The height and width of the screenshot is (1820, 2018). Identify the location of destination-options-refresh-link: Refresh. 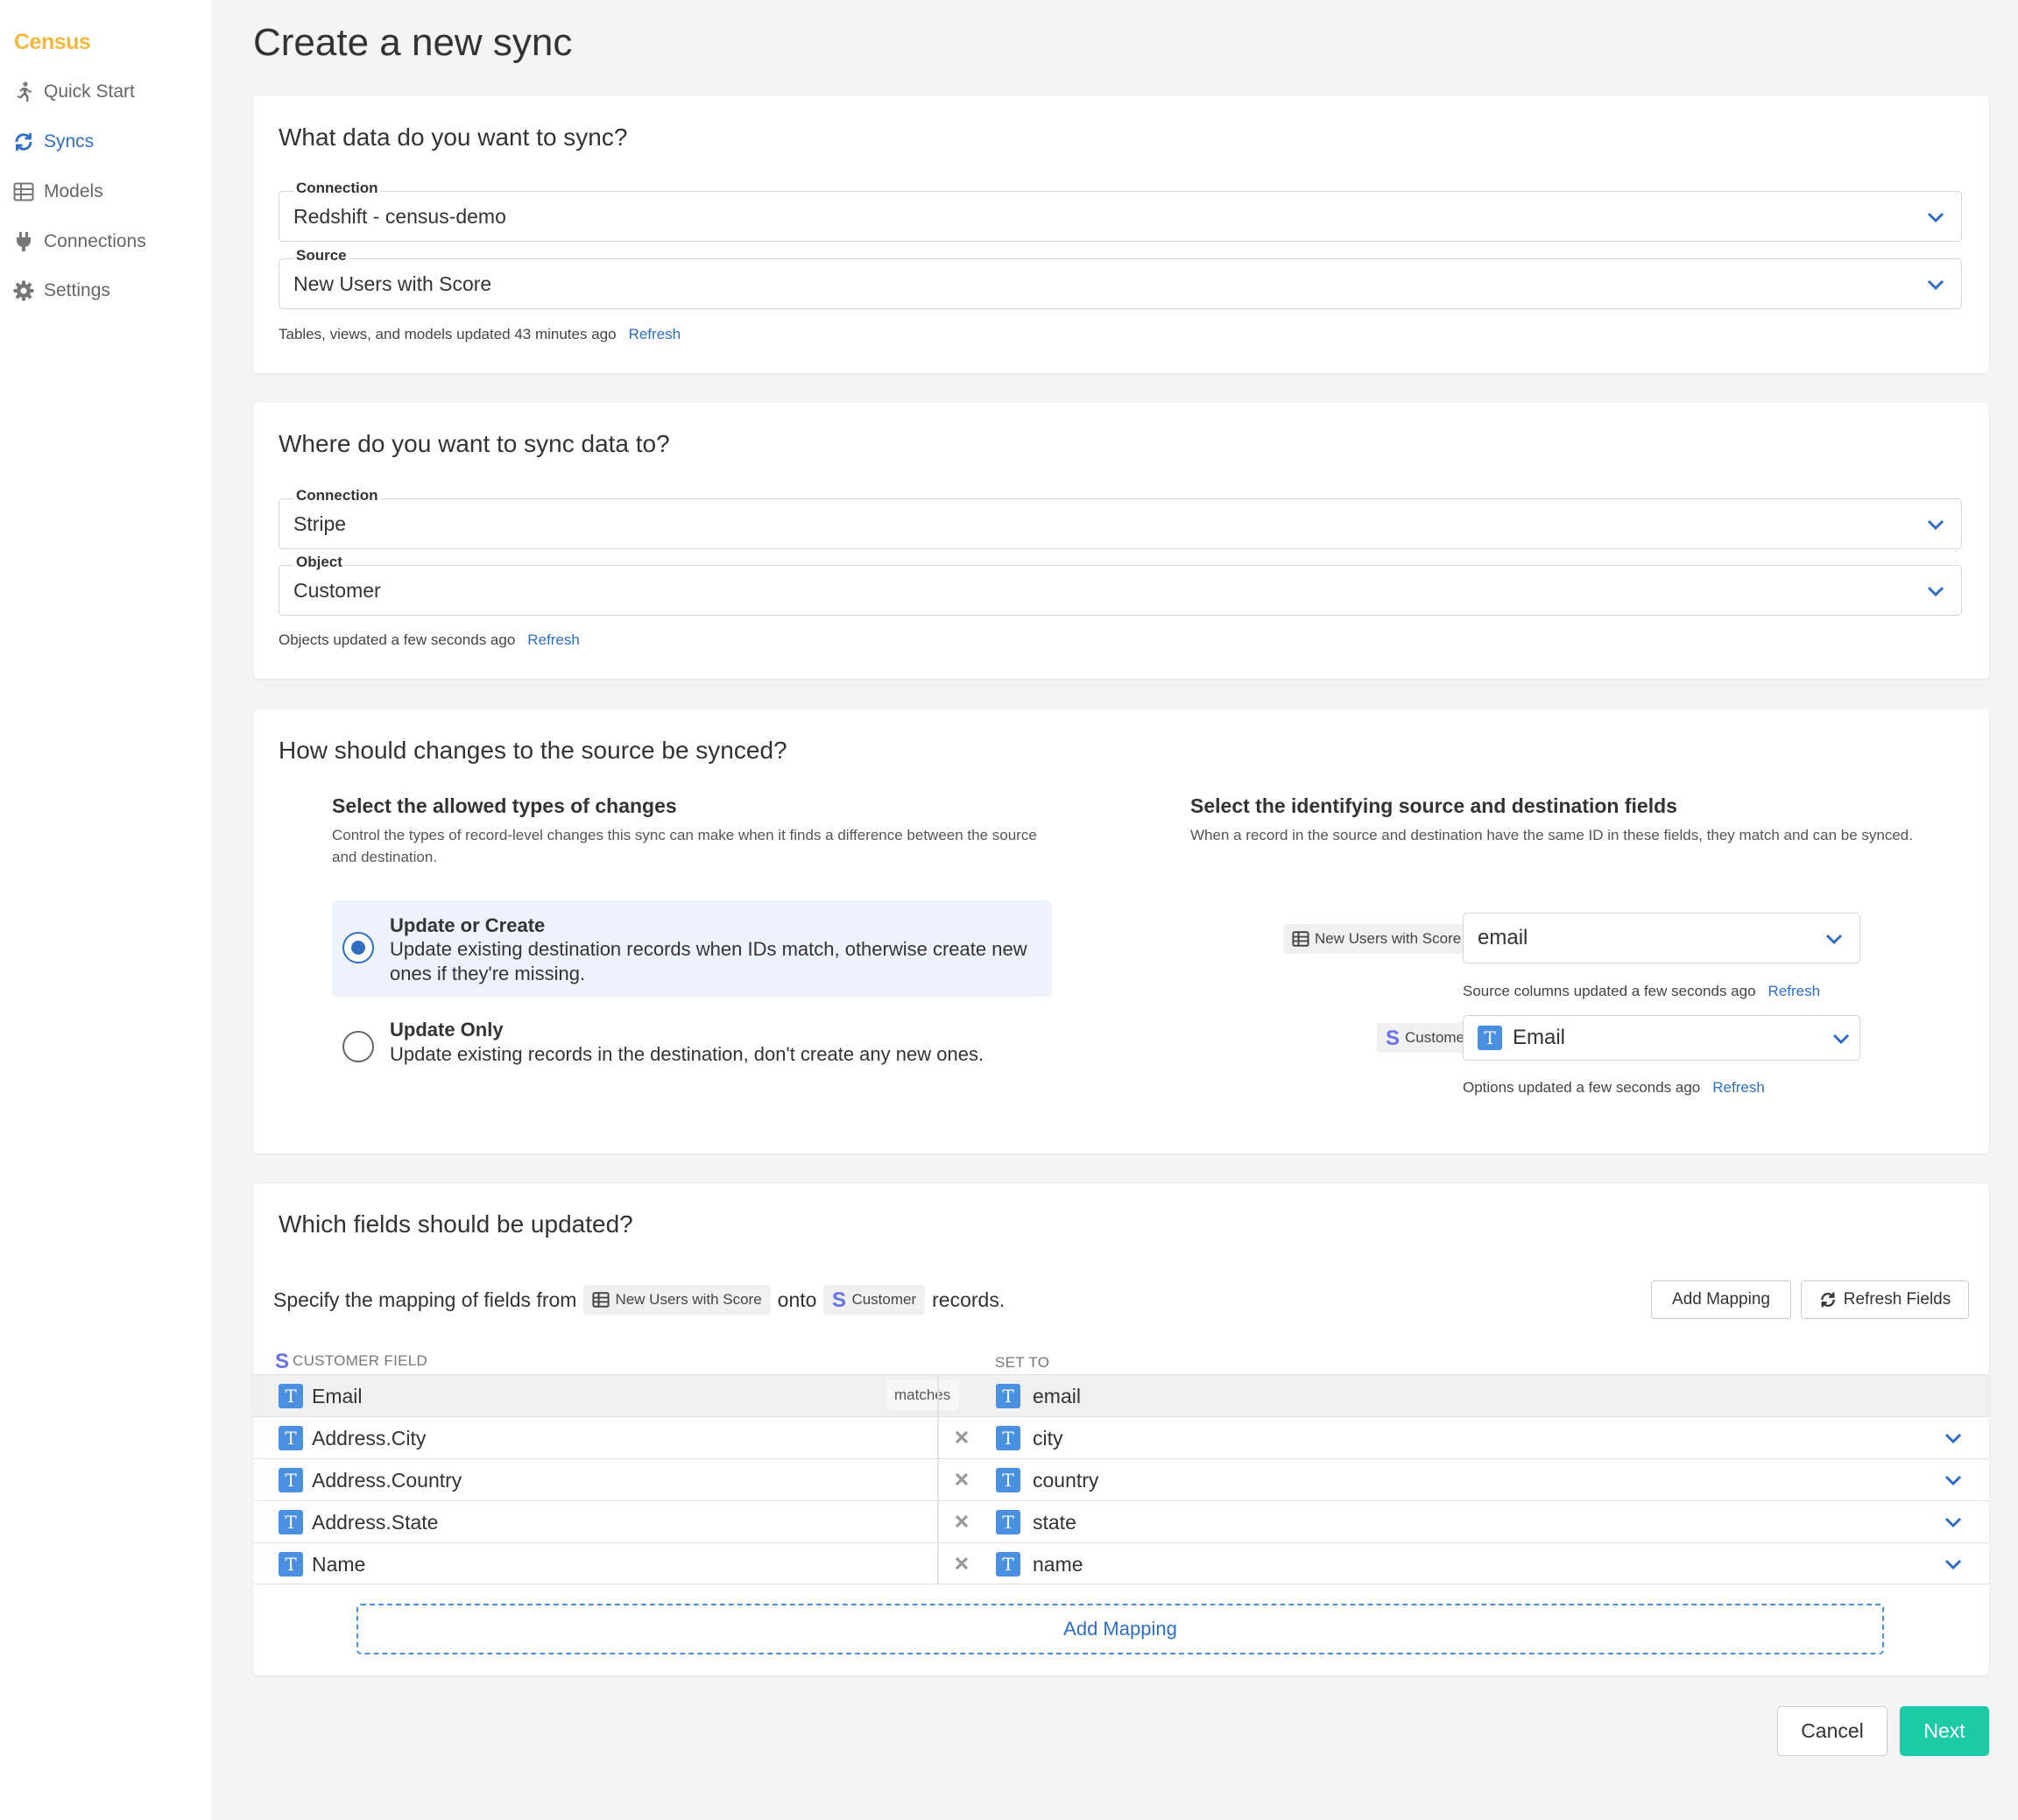
(1738, 1087).